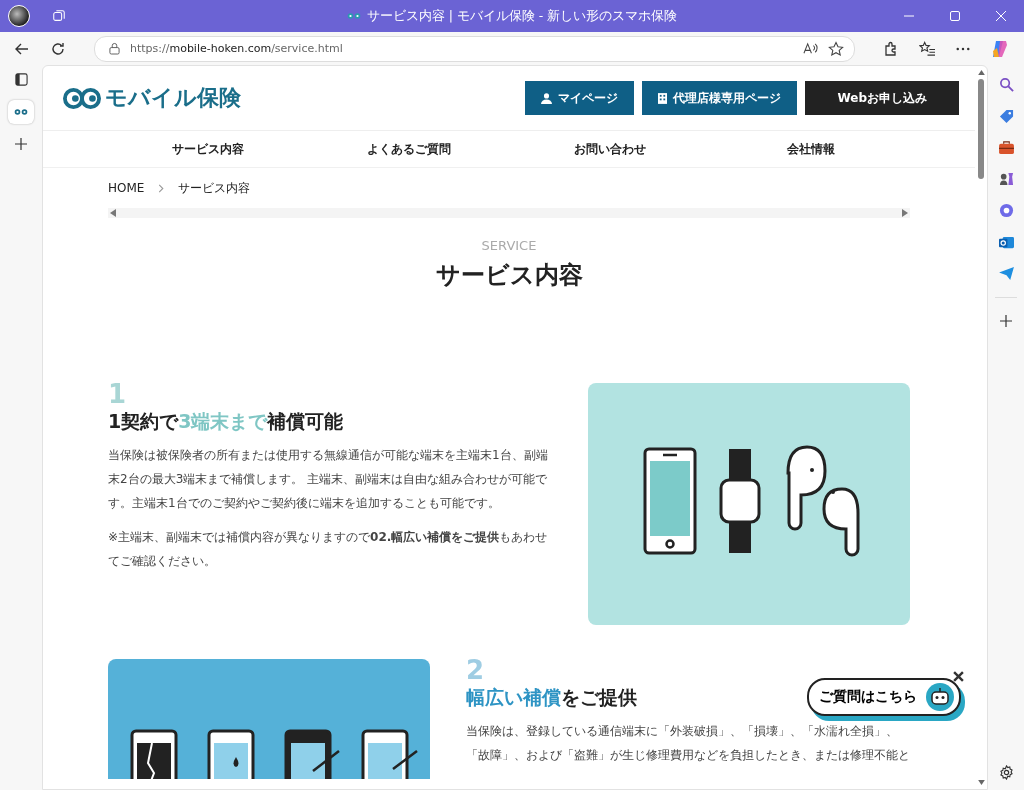 This screenshot has height=790, width=1024. What do you see at coordinates (958, 676) in the screenshot?
I see `close-icon` at bounding box center [958, 676].